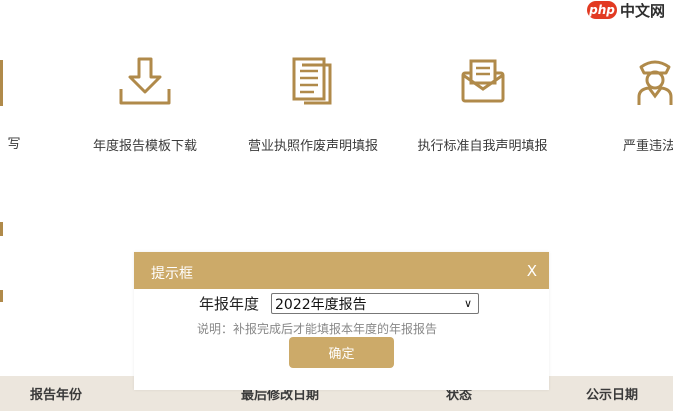  What do you see at coordinates (144, 146) in the screenshot?
I see `service-label: 年度报告模板下载` at bounding box center [144, 146].